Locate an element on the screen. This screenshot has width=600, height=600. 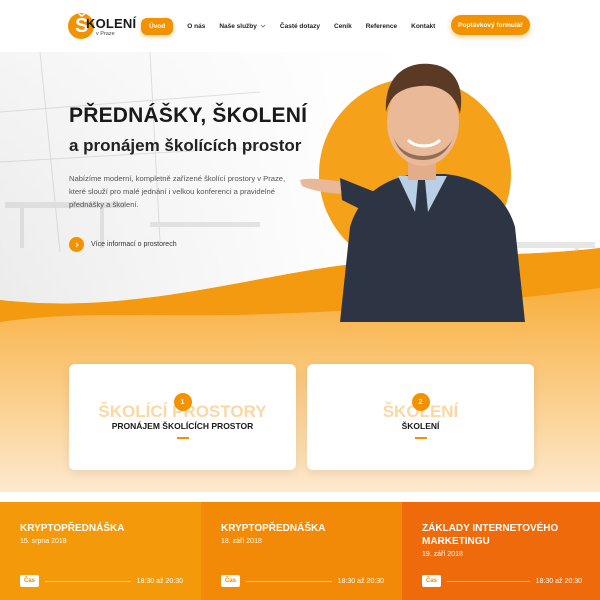
nav-item-nase-sluzby: Naše služby is located at coordinates (242, 26).